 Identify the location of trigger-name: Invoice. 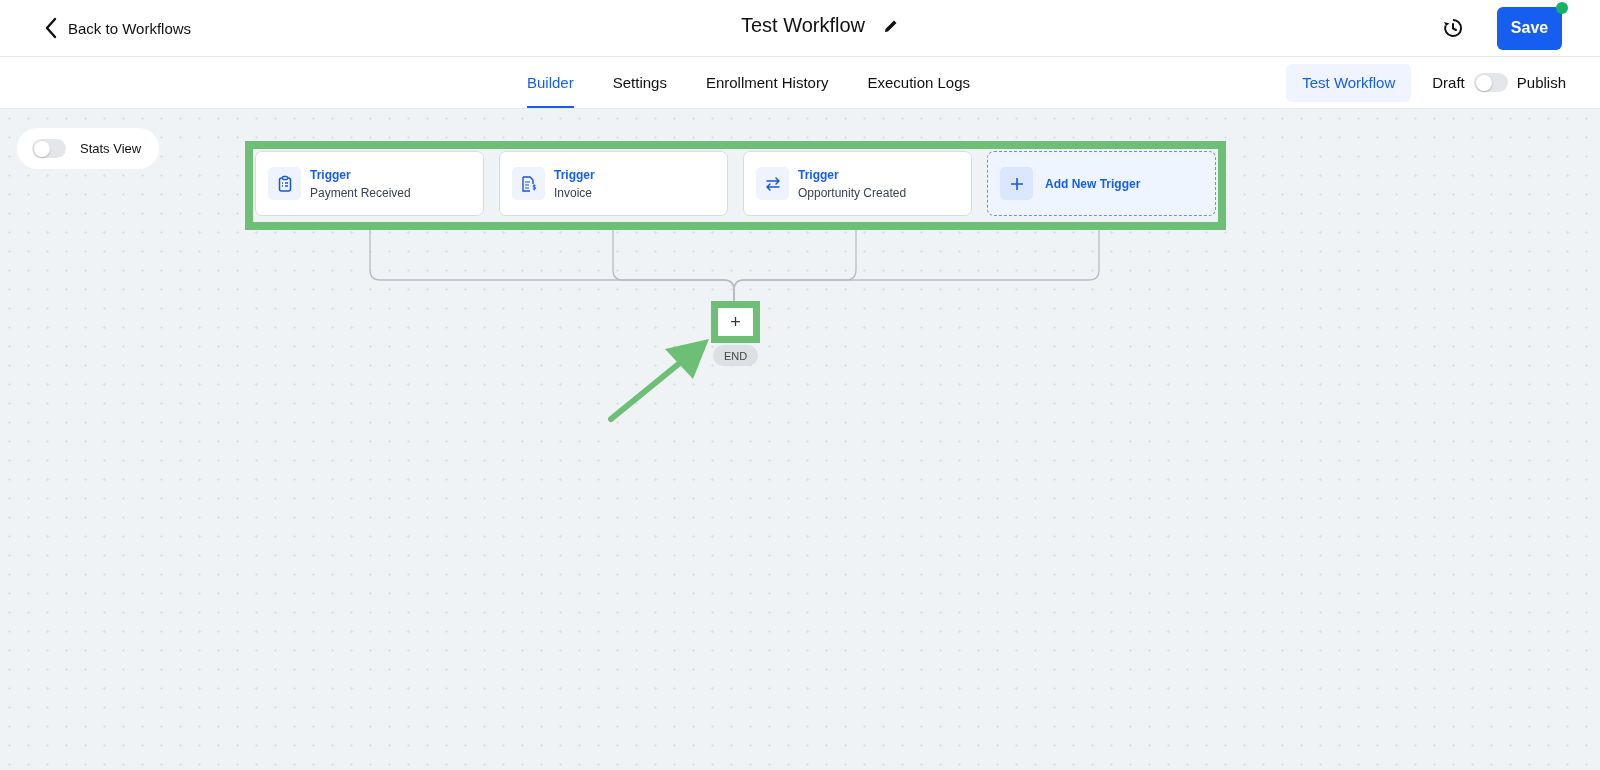
(574, 192).